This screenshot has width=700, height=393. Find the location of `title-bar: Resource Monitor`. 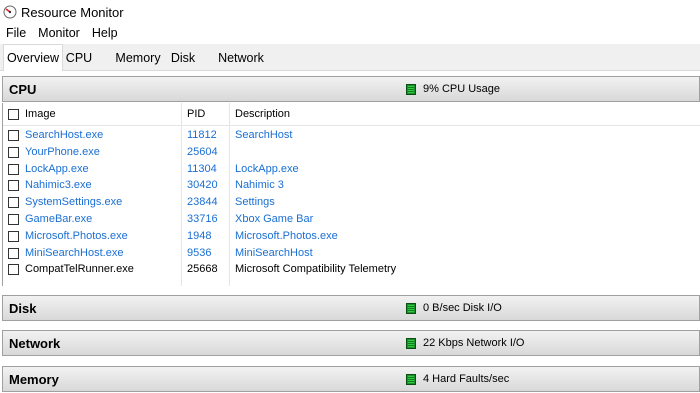

title-bar: Resource Monitor is located at coordinates (350, 12).